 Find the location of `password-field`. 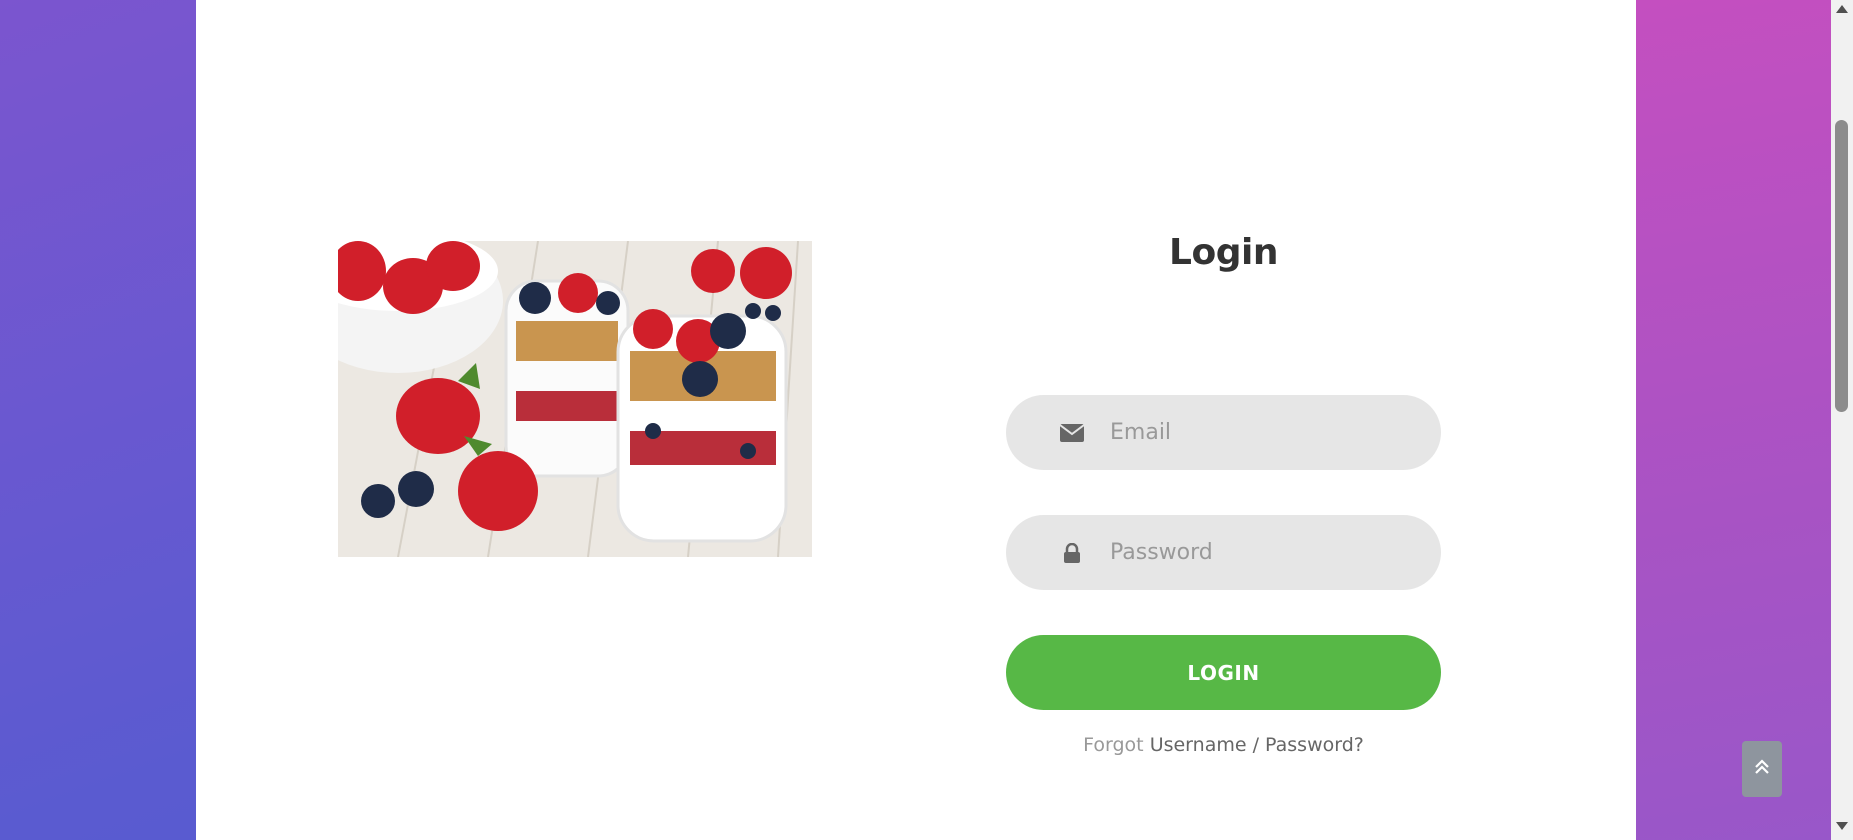

password-field is located at coordinates (1223, 552).